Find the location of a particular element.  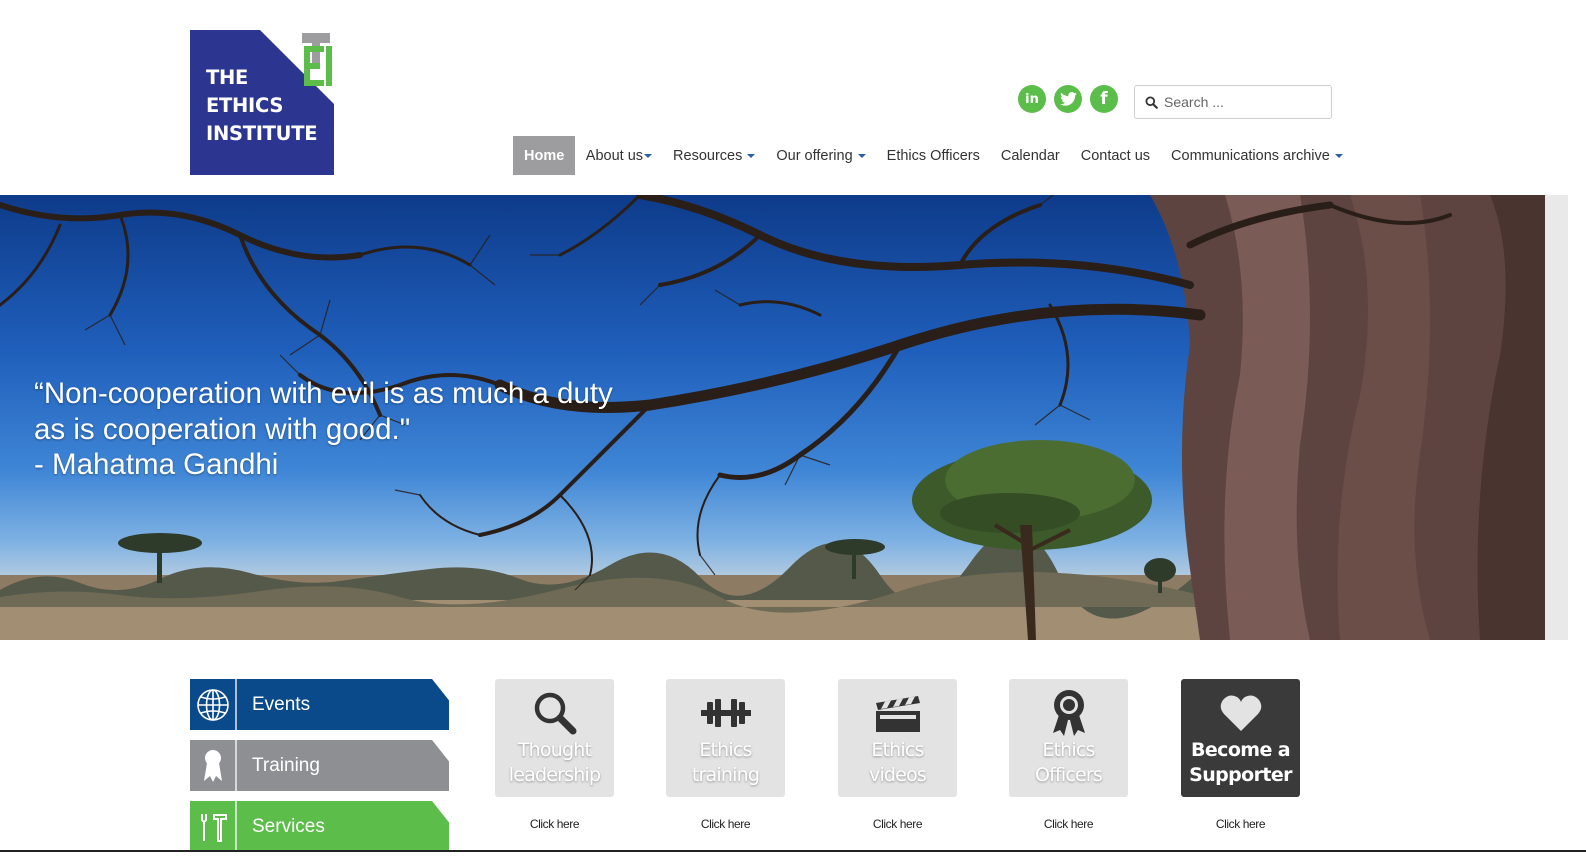

tile-ethics-videos: Ethics videos is located at coordinates (897, 738).